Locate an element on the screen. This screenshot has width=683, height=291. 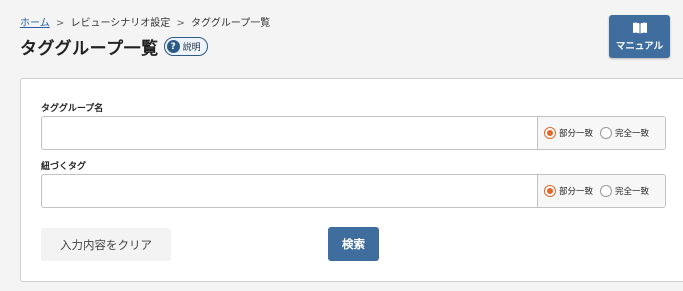
tag-group-name-input is located at coordinates (289, 133).